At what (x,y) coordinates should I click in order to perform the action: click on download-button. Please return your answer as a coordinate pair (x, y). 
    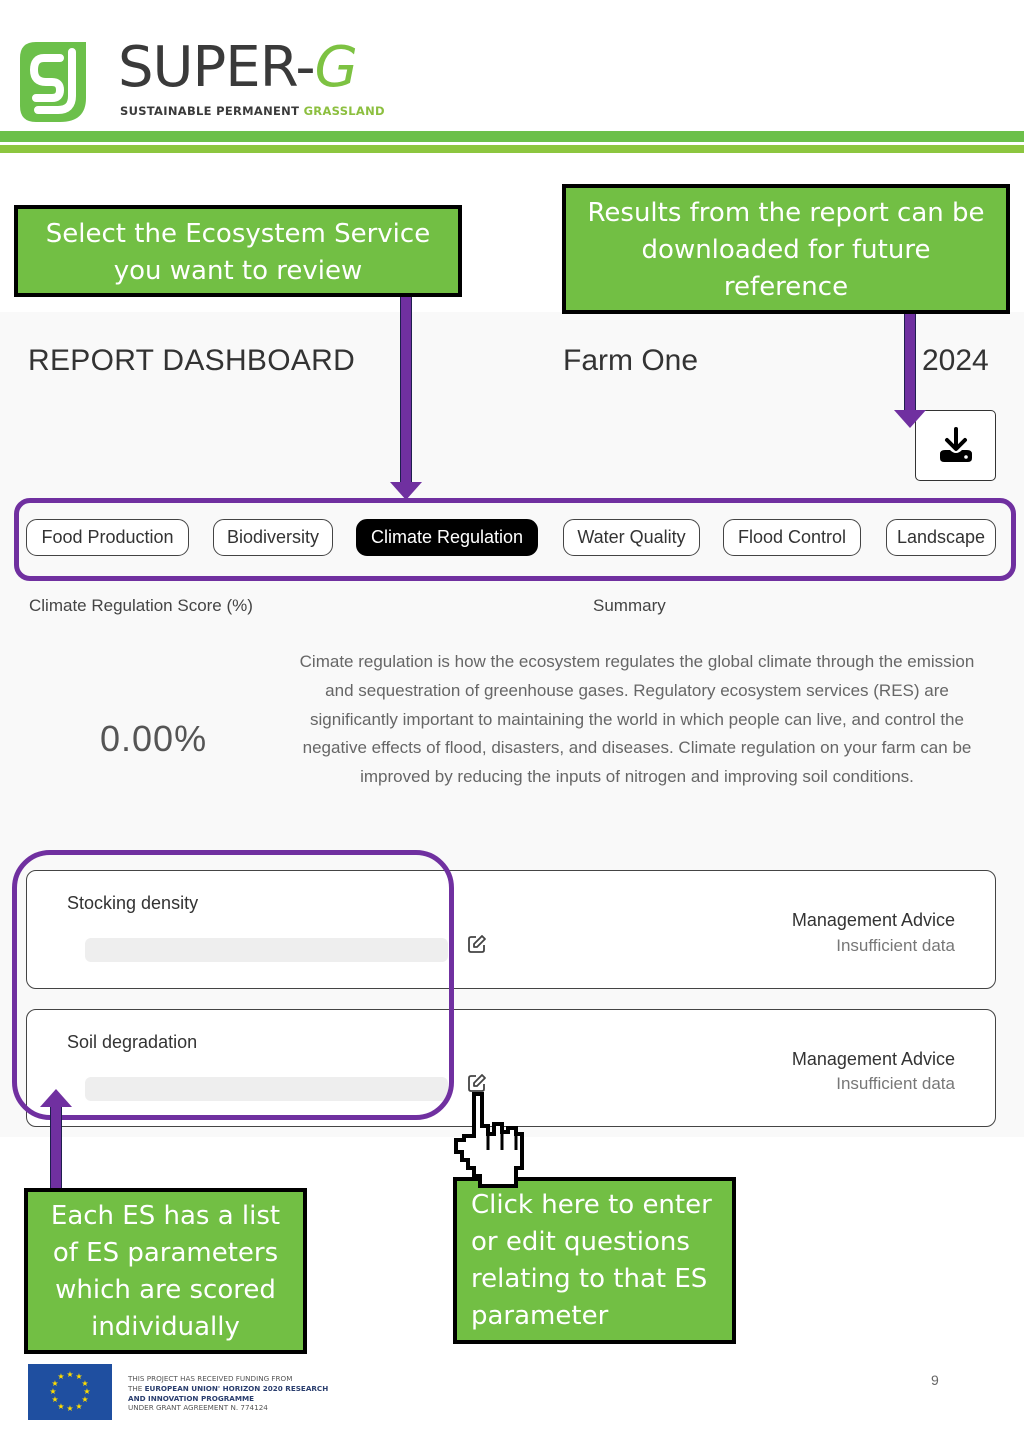
    Looking at the image, I should click on (955, 445).